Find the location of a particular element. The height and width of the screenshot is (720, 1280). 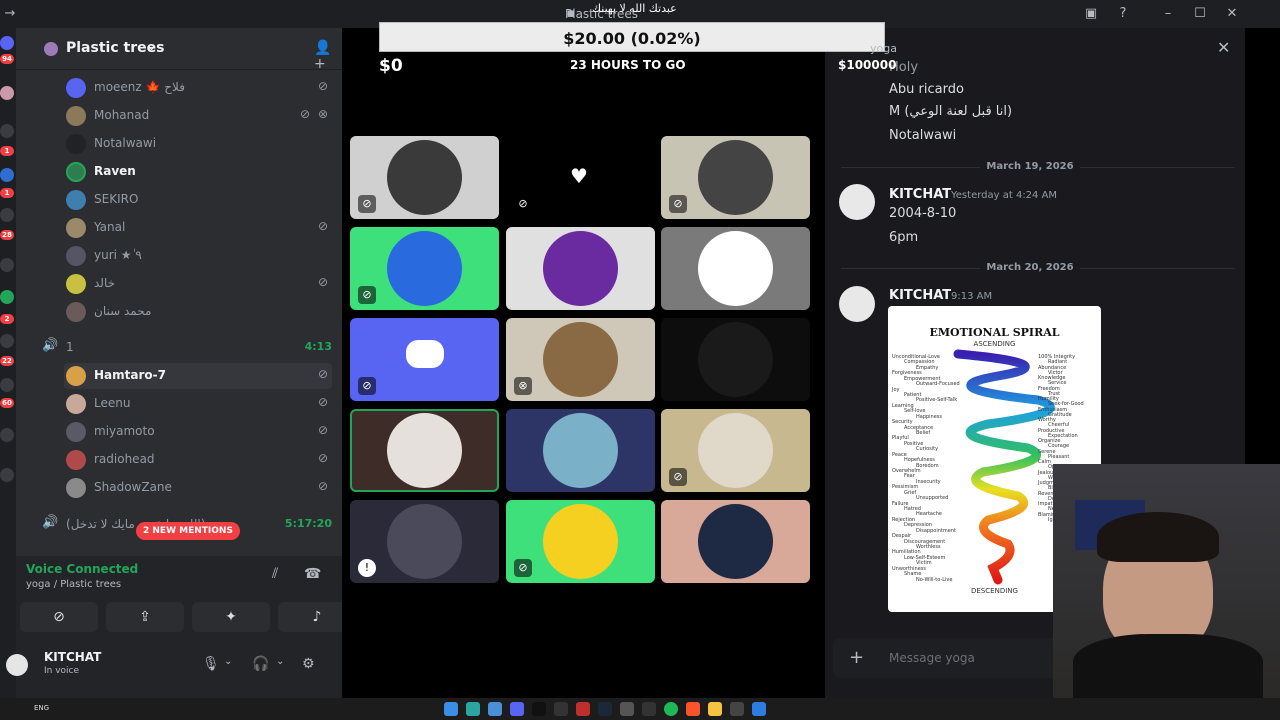

new-mentions-pill: 2 NEW MENTIONS is located at coordinates (188, 531).